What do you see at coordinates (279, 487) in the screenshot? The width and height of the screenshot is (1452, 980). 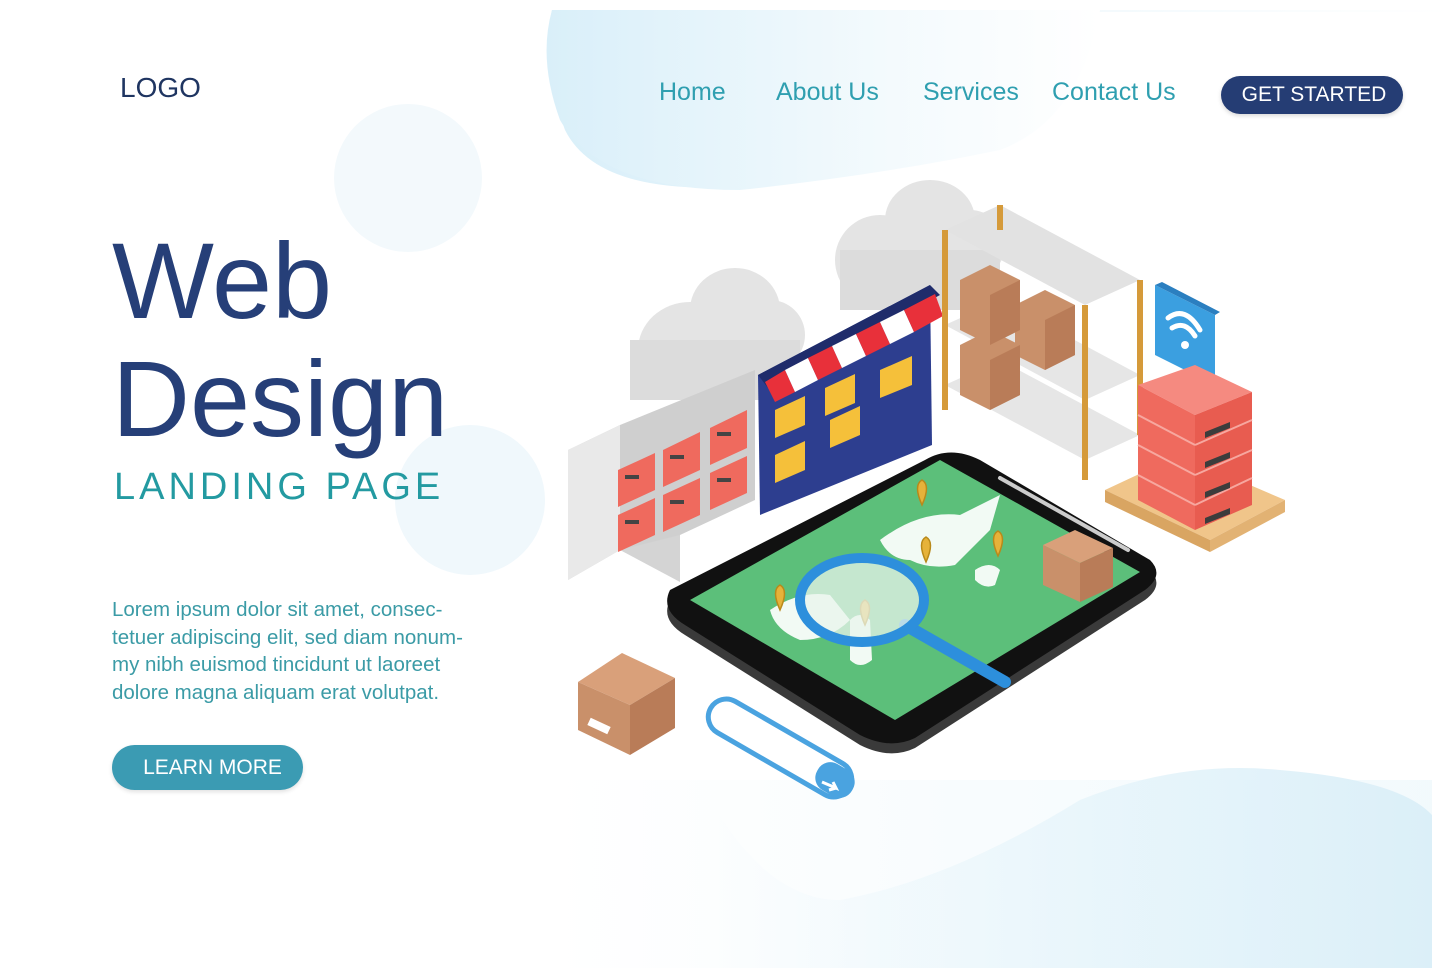 I see `page-subtitle: LANDING PAGE` at bounding box center [279, 487].